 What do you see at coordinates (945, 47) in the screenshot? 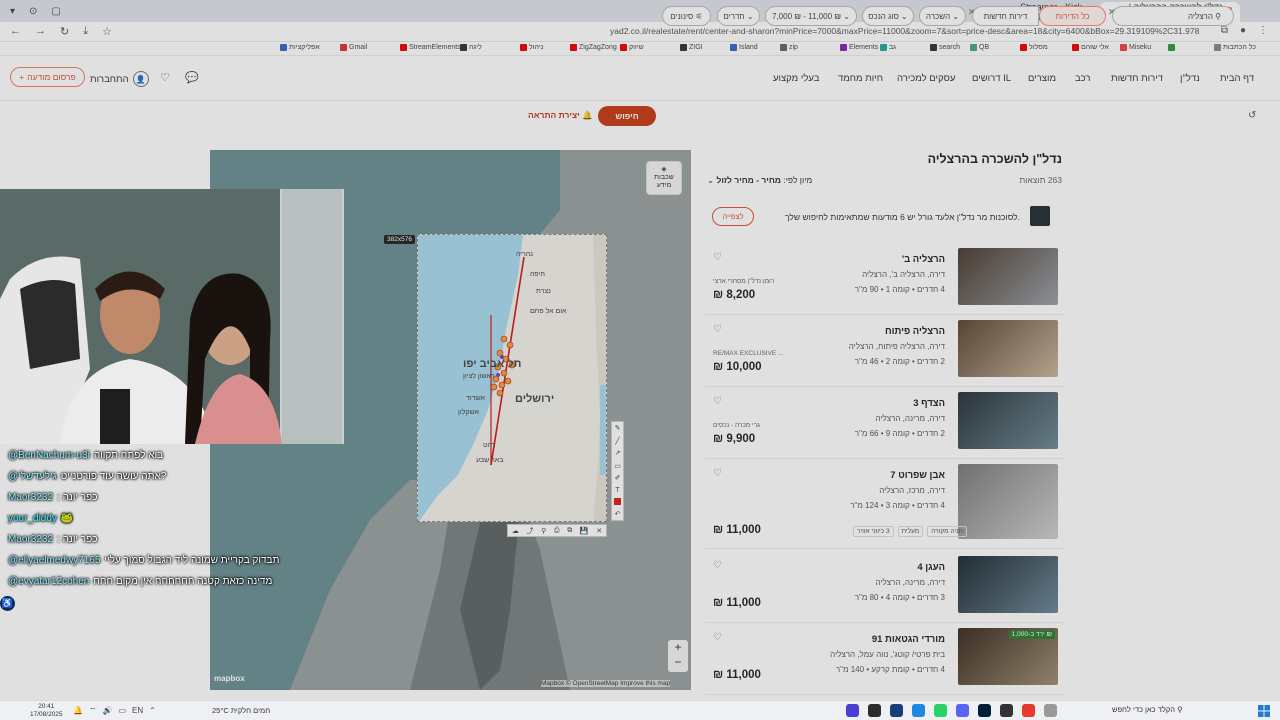
I see `bookmark-item: search` at bounding box center [945, 47].